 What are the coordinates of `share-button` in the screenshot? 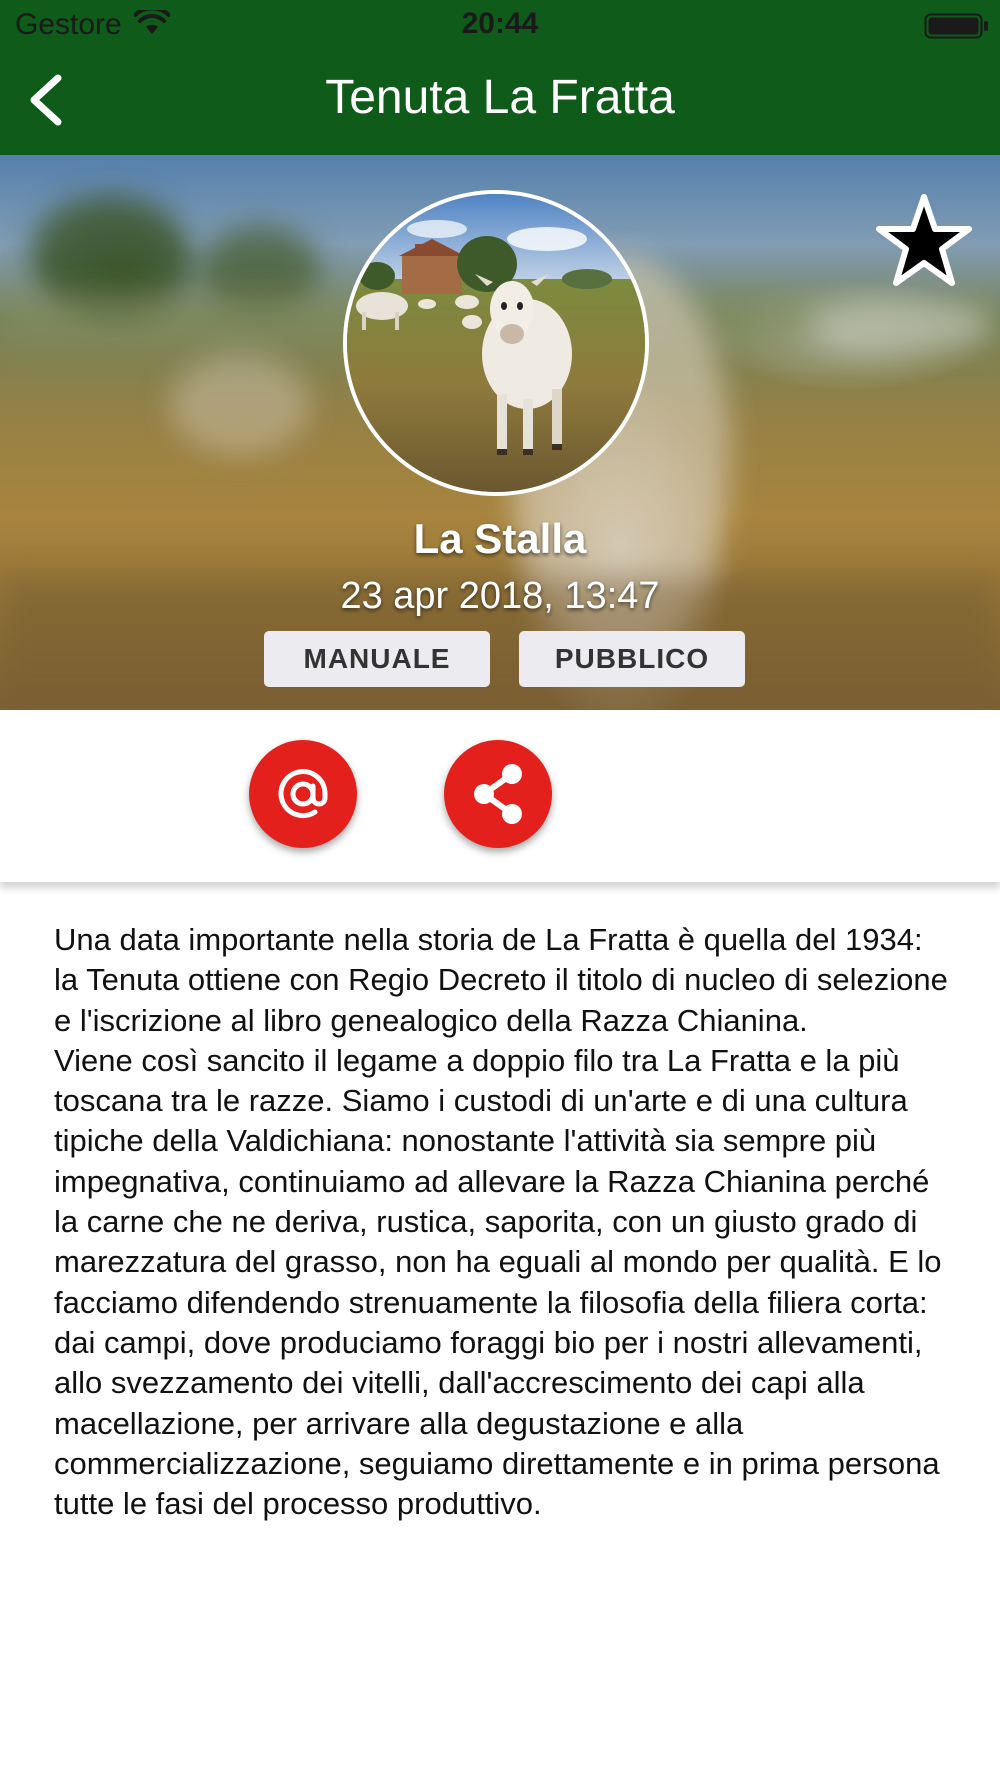 It's located at (498, 794).